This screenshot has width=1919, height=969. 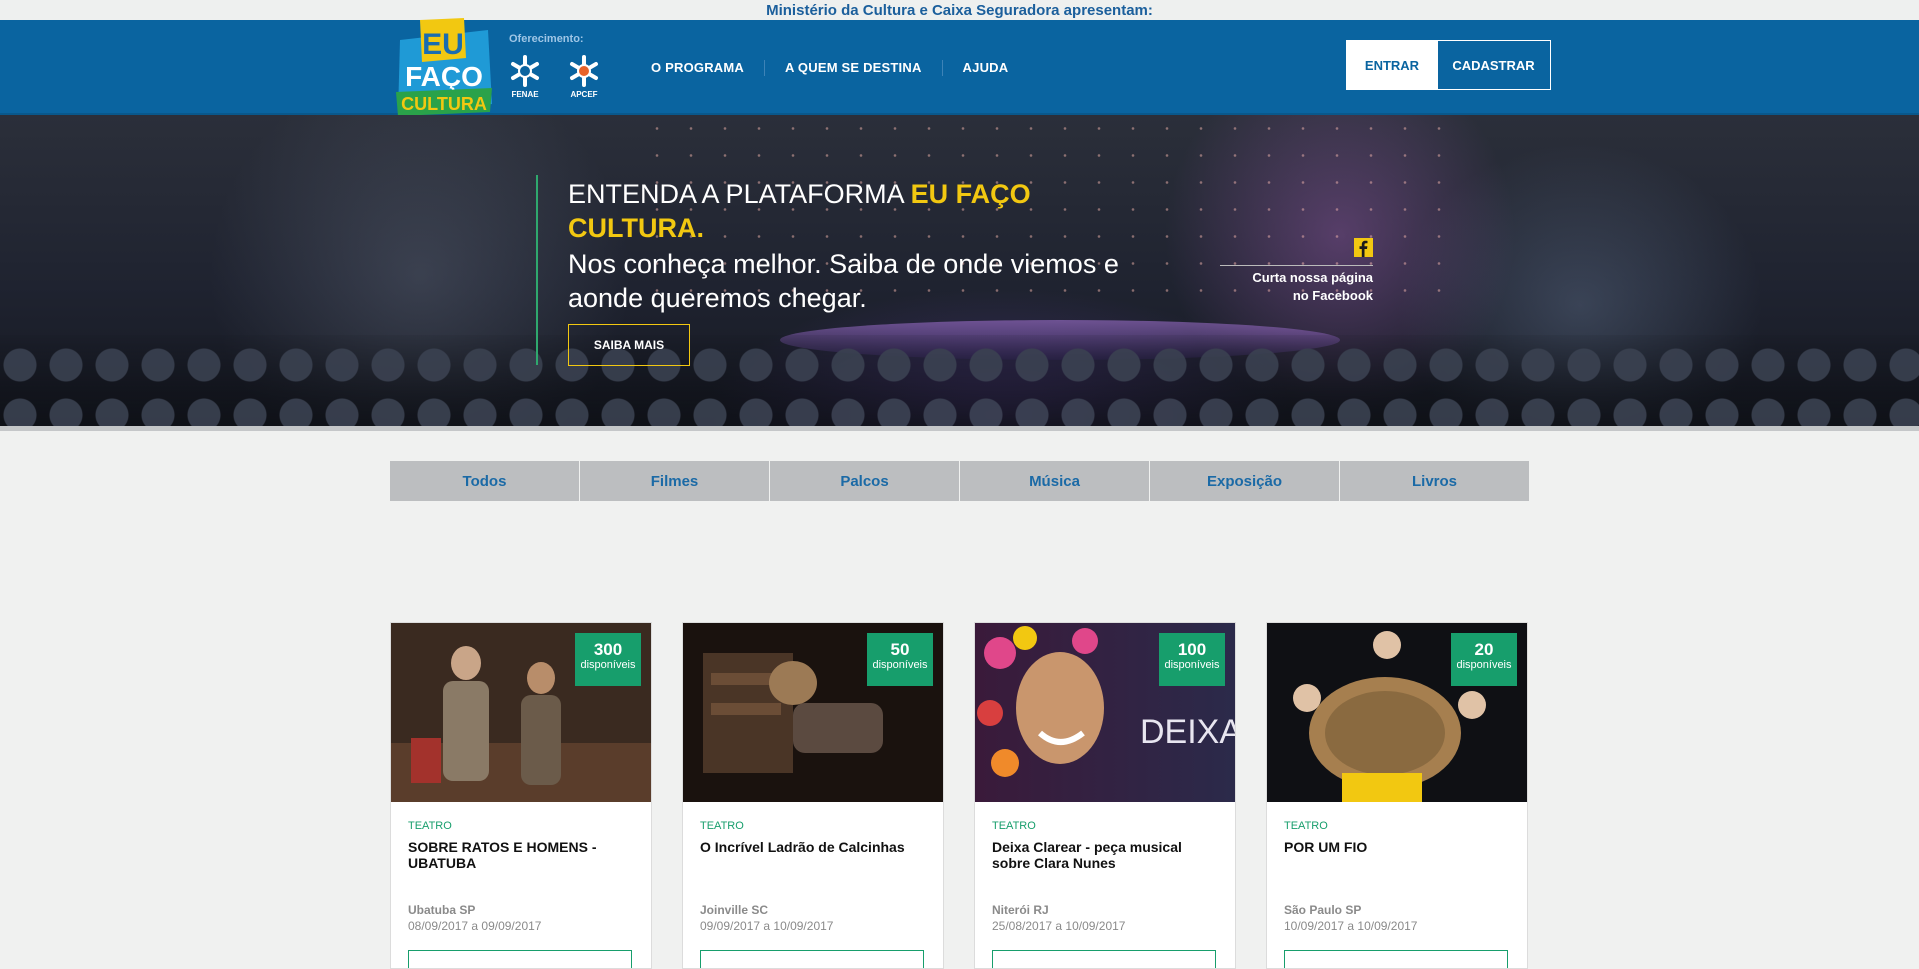 What do you see at coordinates (584, 94) in the screenshot?
I see `sponsor-apcef-label: APCEF` at bounding box center [584, 94].